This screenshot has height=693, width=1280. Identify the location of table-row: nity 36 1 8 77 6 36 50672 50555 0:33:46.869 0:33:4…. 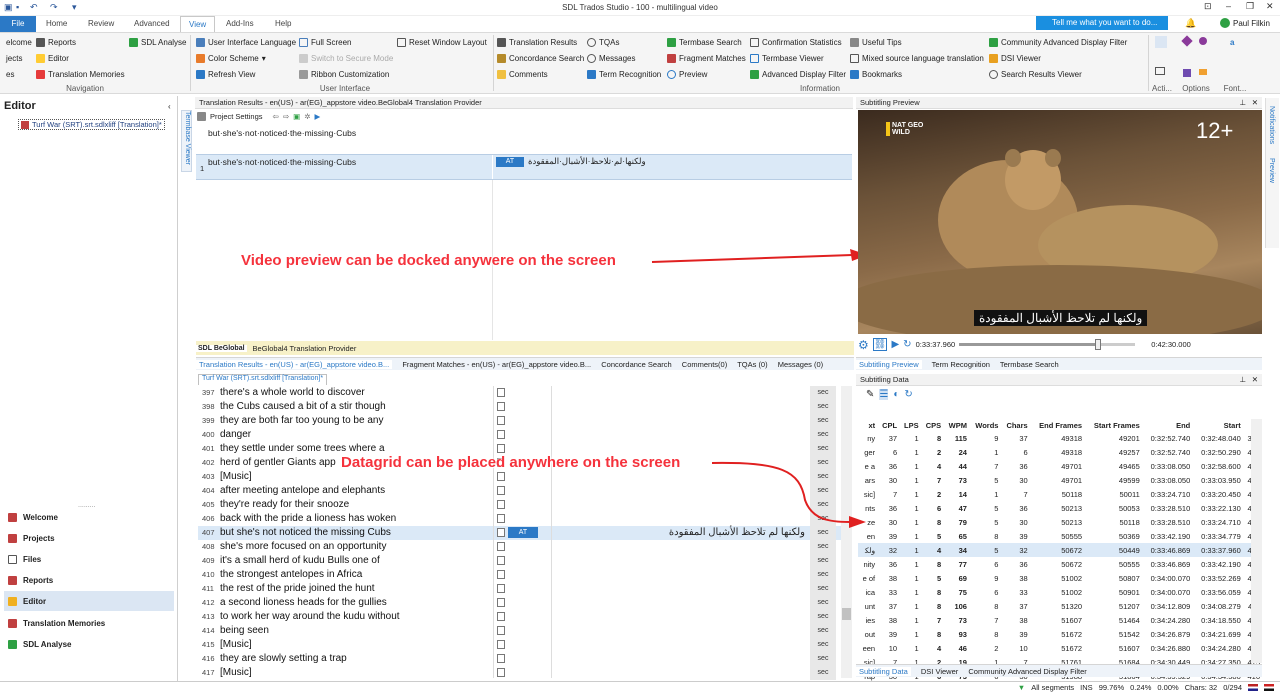
(1060, 564).